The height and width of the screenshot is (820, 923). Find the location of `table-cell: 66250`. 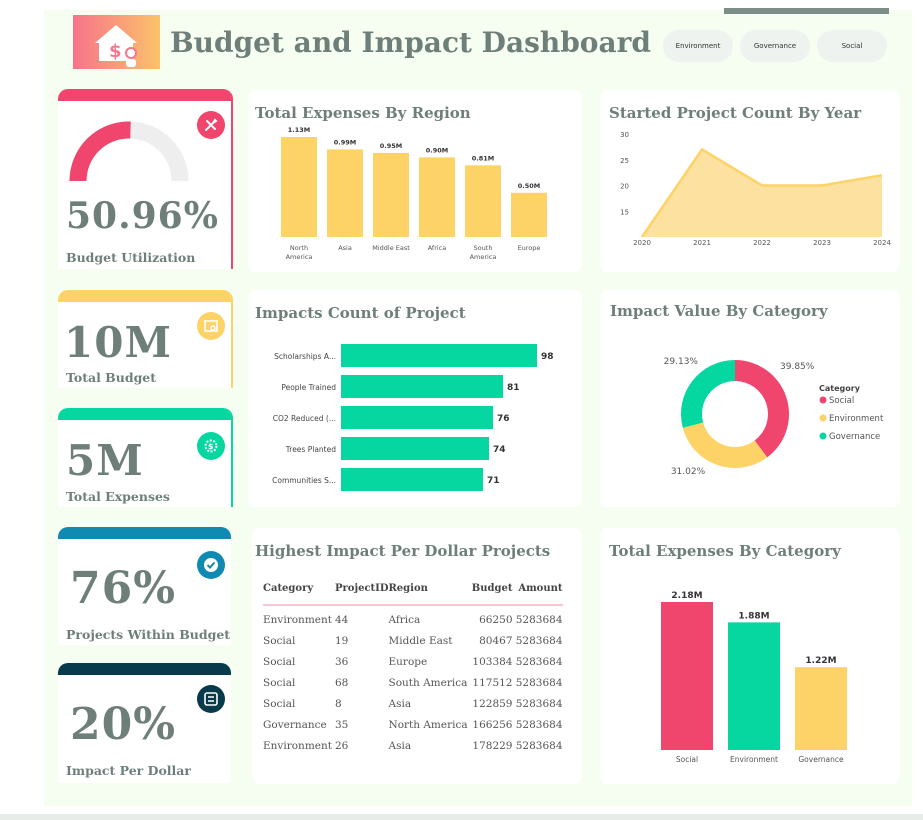

table-cell: 66250 is located at coordinates (496, 619).